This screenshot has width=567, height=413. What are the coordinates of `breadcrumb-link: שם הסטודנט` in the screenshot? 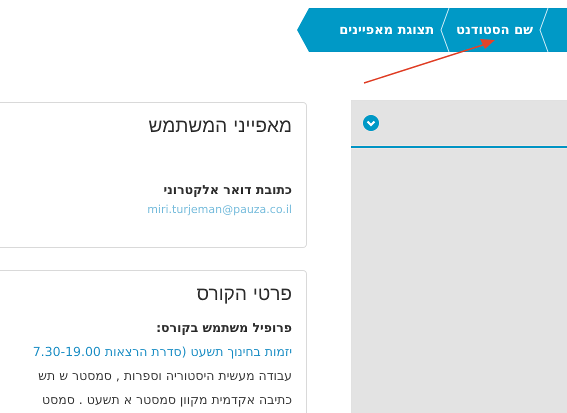 It's located at (494, 30).